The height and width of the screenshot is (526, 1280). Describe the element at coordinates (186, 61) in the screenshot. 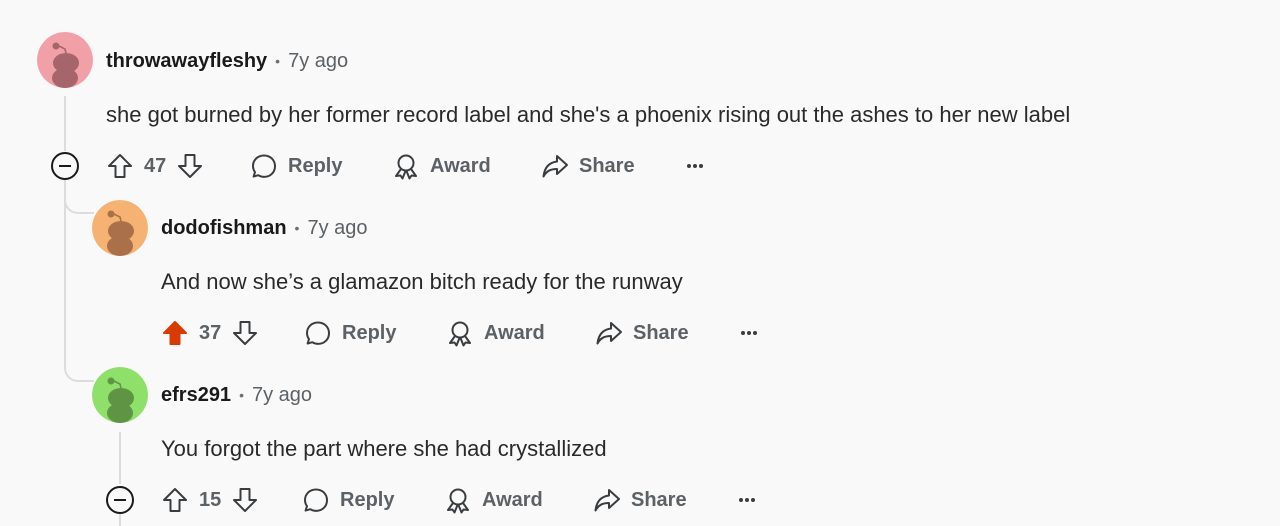

I see `username: throwawayfleshy` at that location.